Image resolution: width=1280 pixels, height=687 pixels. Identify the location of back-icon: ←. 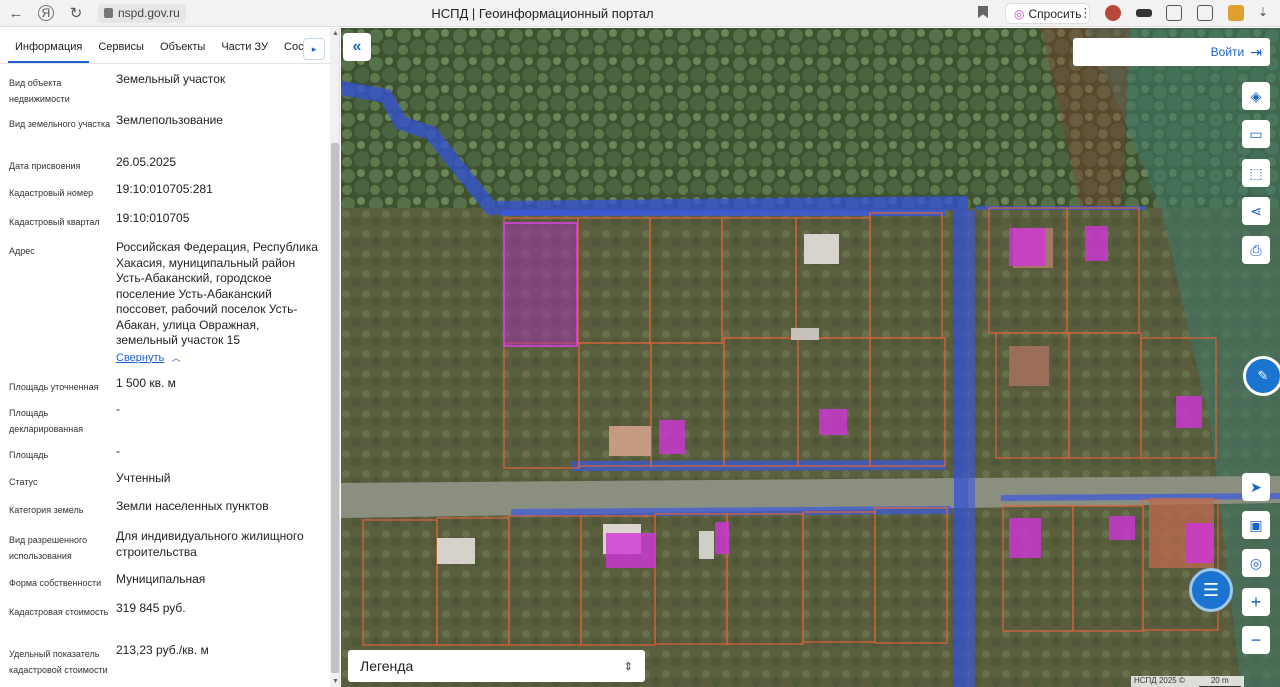
(16, 13).